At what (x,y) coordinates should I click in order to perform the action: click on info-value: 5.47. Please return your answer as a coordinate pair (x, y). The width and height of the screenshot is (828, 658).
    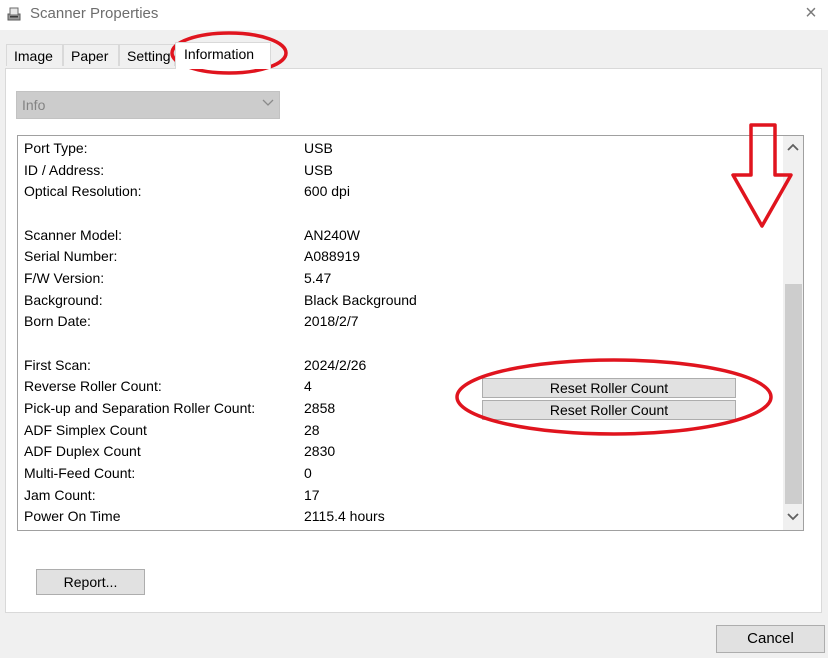
    Looking at the image, I should click on (318, 278).